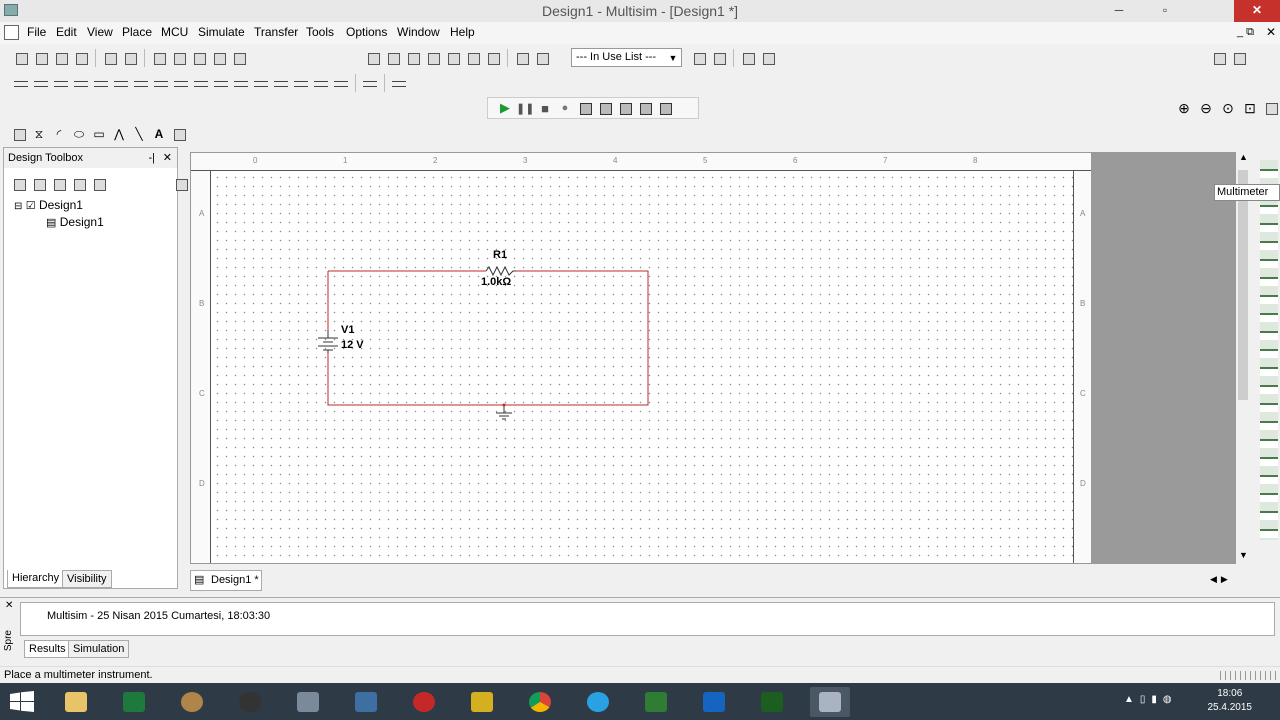 The image size is (1280, 720). Describe the element at coordinates (250, 702) in the screenshot. I see `media-icon` at that location.